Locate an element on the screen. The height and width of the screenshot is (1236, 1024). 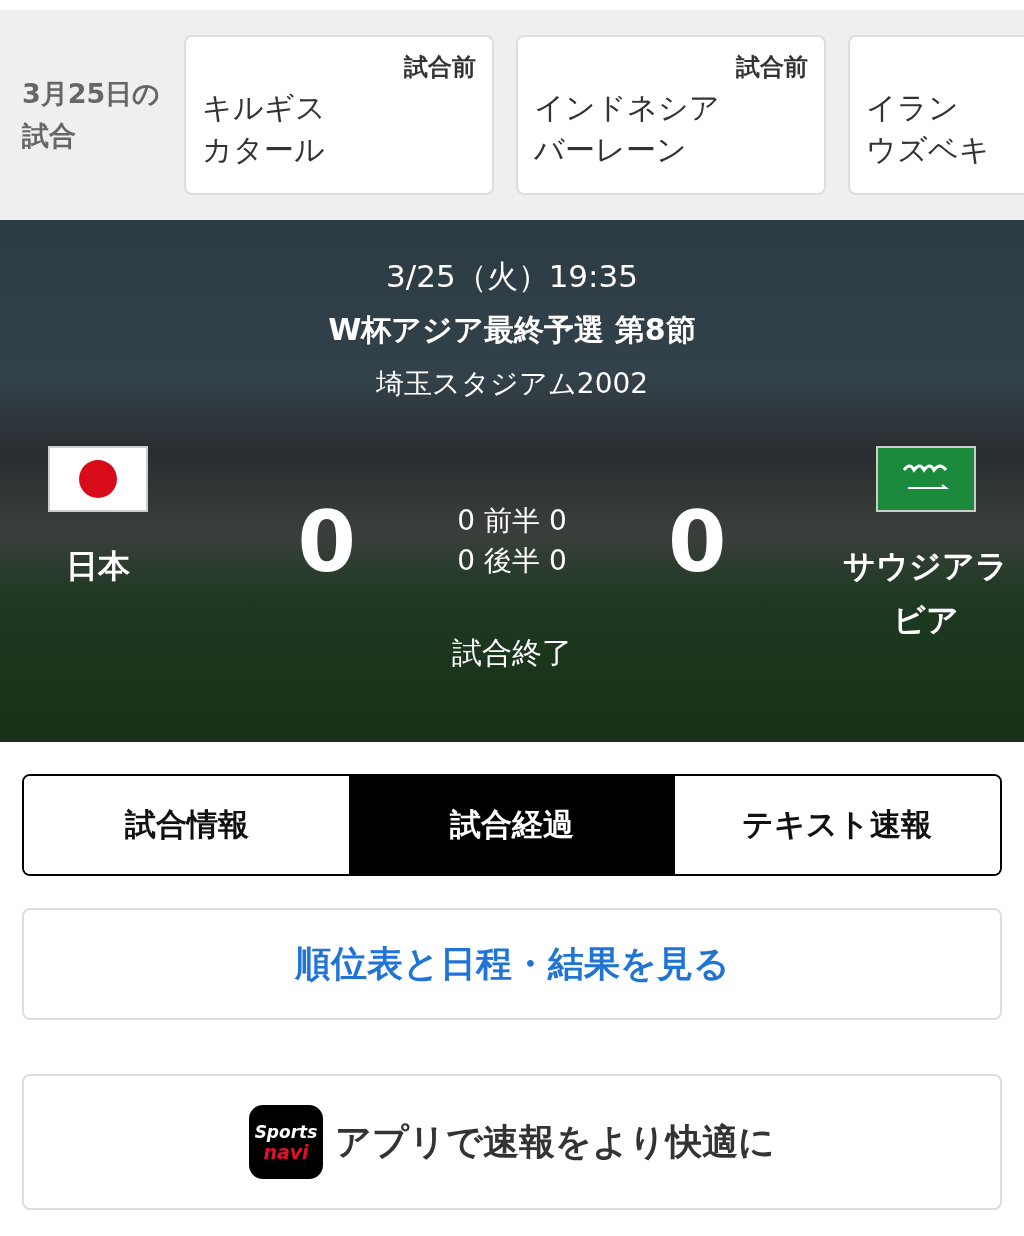
team-name: カタール is located at coordinates (263, 150).